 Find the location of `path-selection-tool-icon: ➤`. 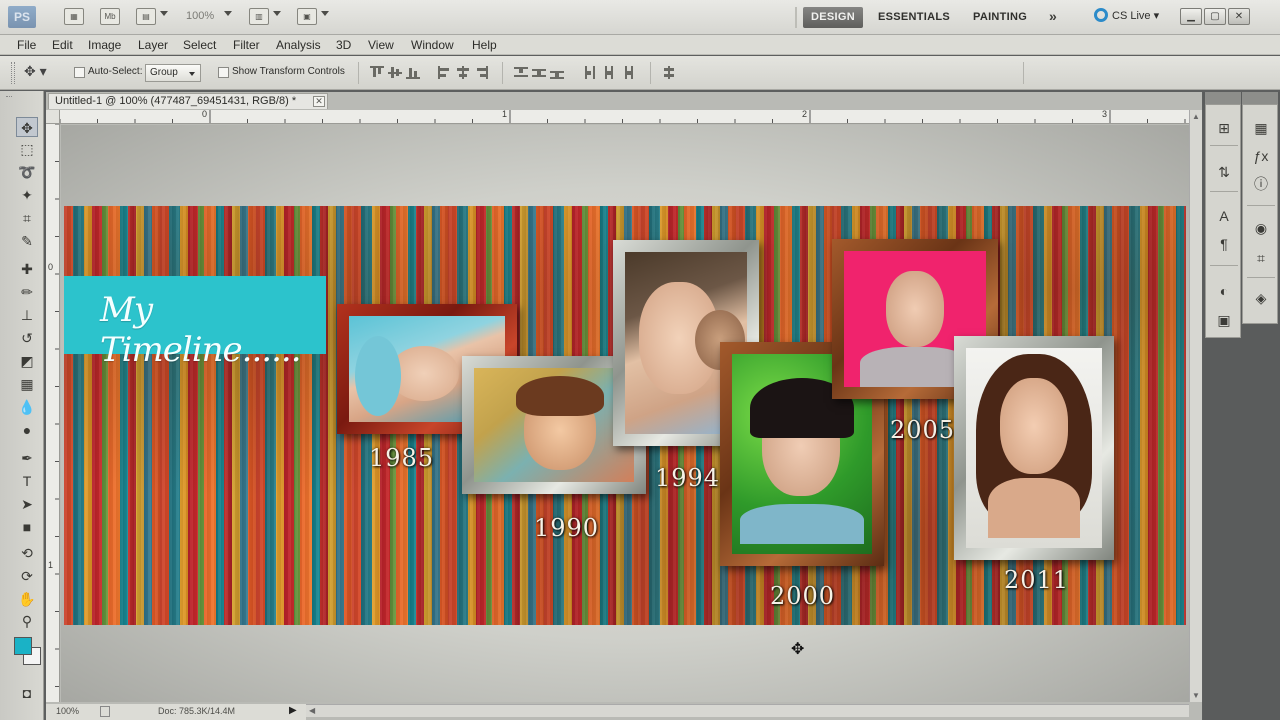

path-selection-tool-icon: ➤ is located at coordinates (27, 504).